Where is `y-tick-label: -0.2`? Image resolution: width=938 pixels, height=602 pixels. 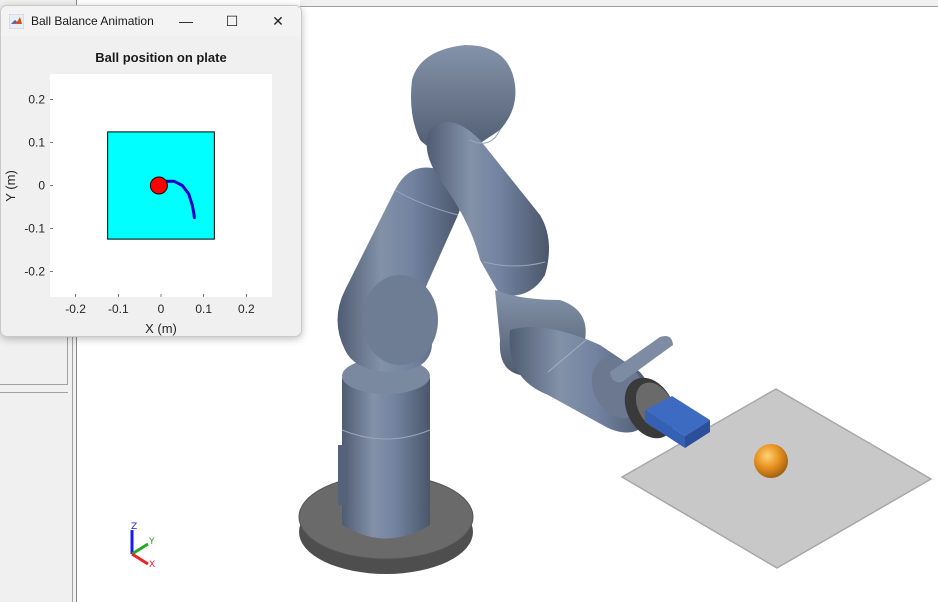
y-tick-label: -0.2 is located at coordinates (34, 271).